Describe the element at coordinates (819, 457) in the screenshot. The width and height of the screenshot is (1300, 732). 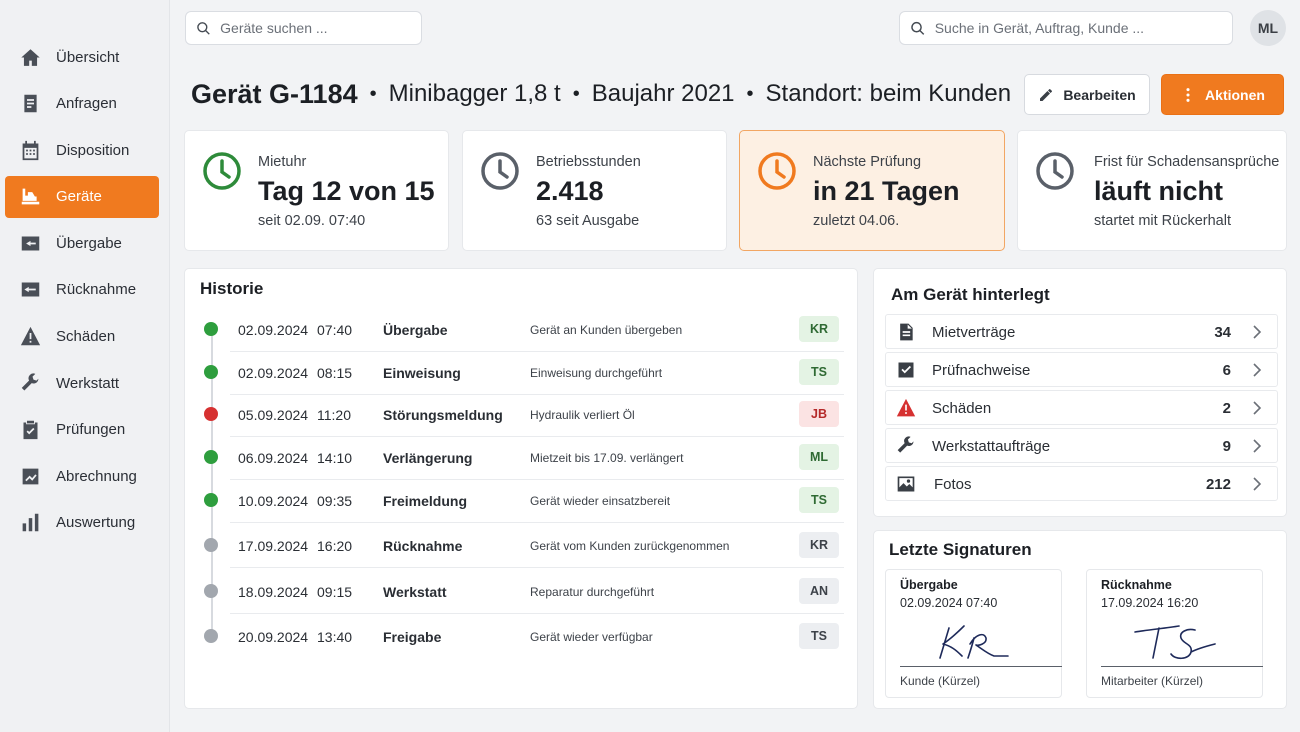
I see `user-badge: ML` at that location.